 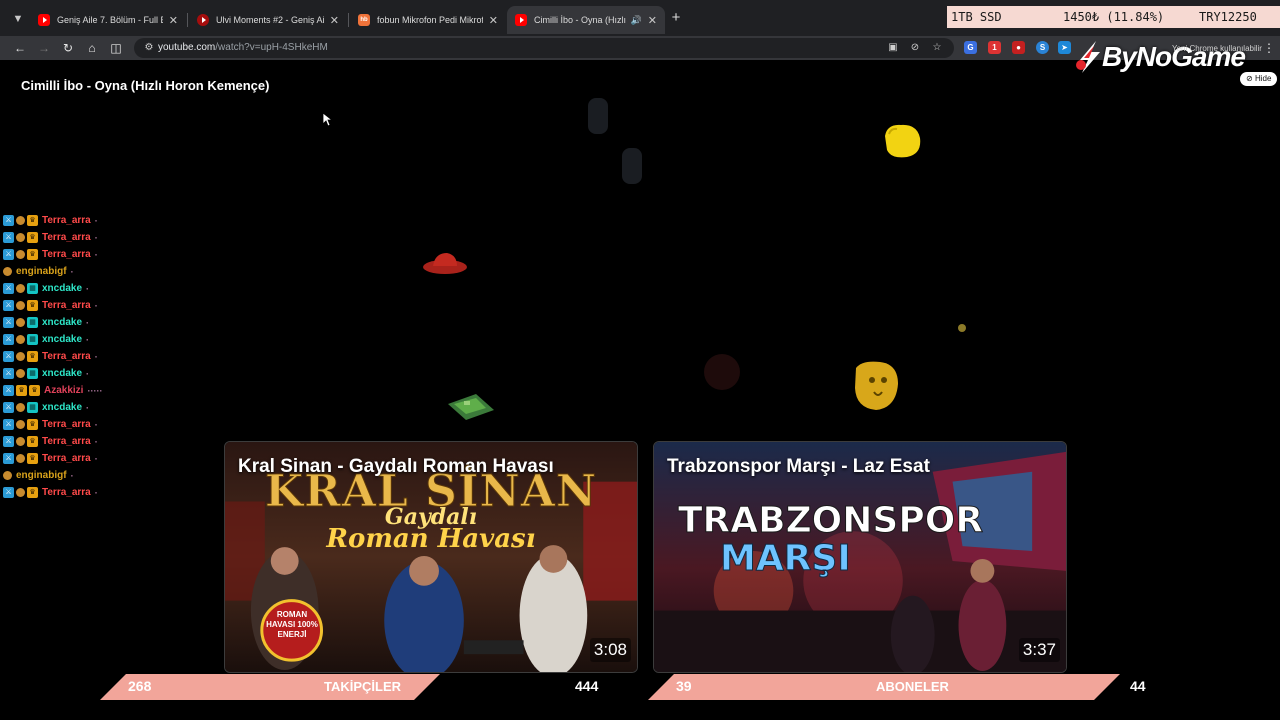 I want to click on thumbnail-stamp: ROMAN HAVASI 100% ENERJİ, so click(x=292, y=624).